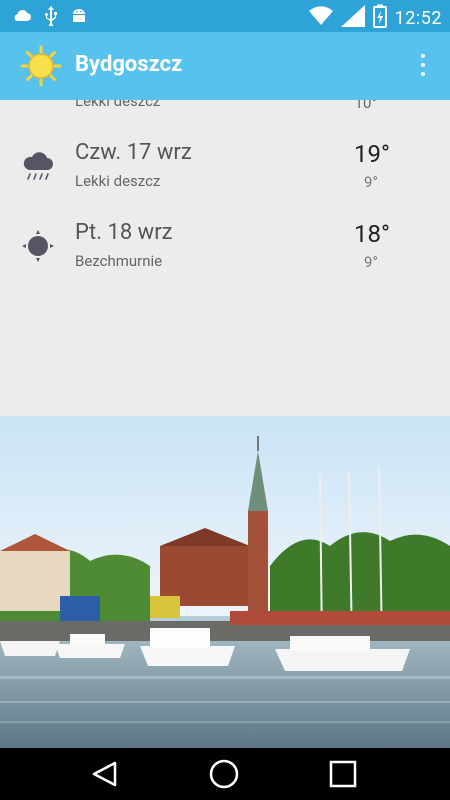 This screenshot has width=450, height=800. Describe the element at coordinates (38, 246) in the screenshot. I see `clear-sky-icon` at that location.